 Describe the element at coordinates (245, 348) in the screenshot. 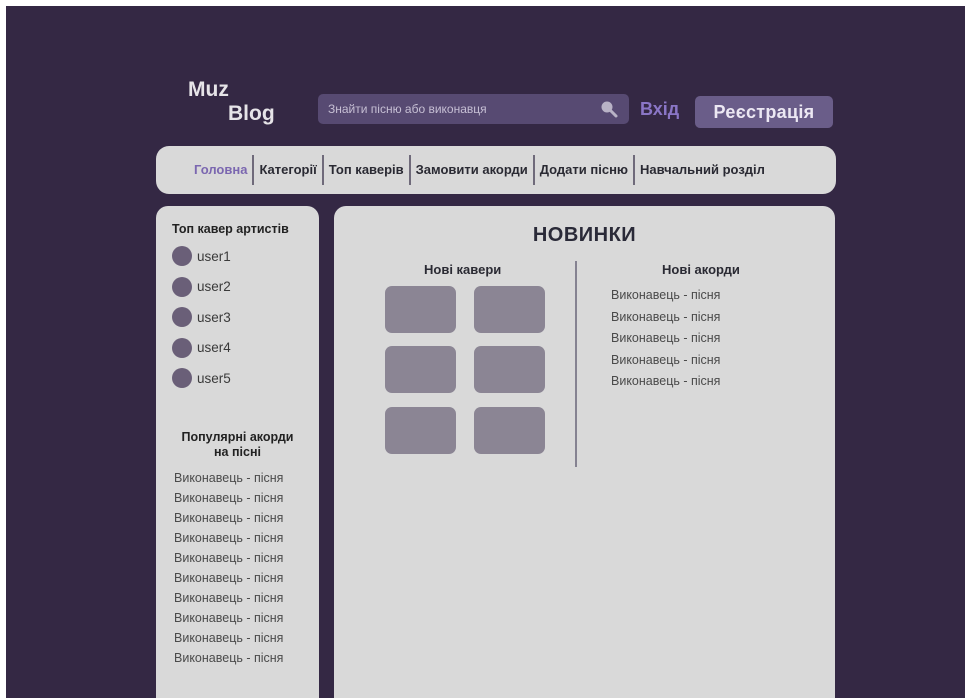

I see `user-item: user4` at that location.